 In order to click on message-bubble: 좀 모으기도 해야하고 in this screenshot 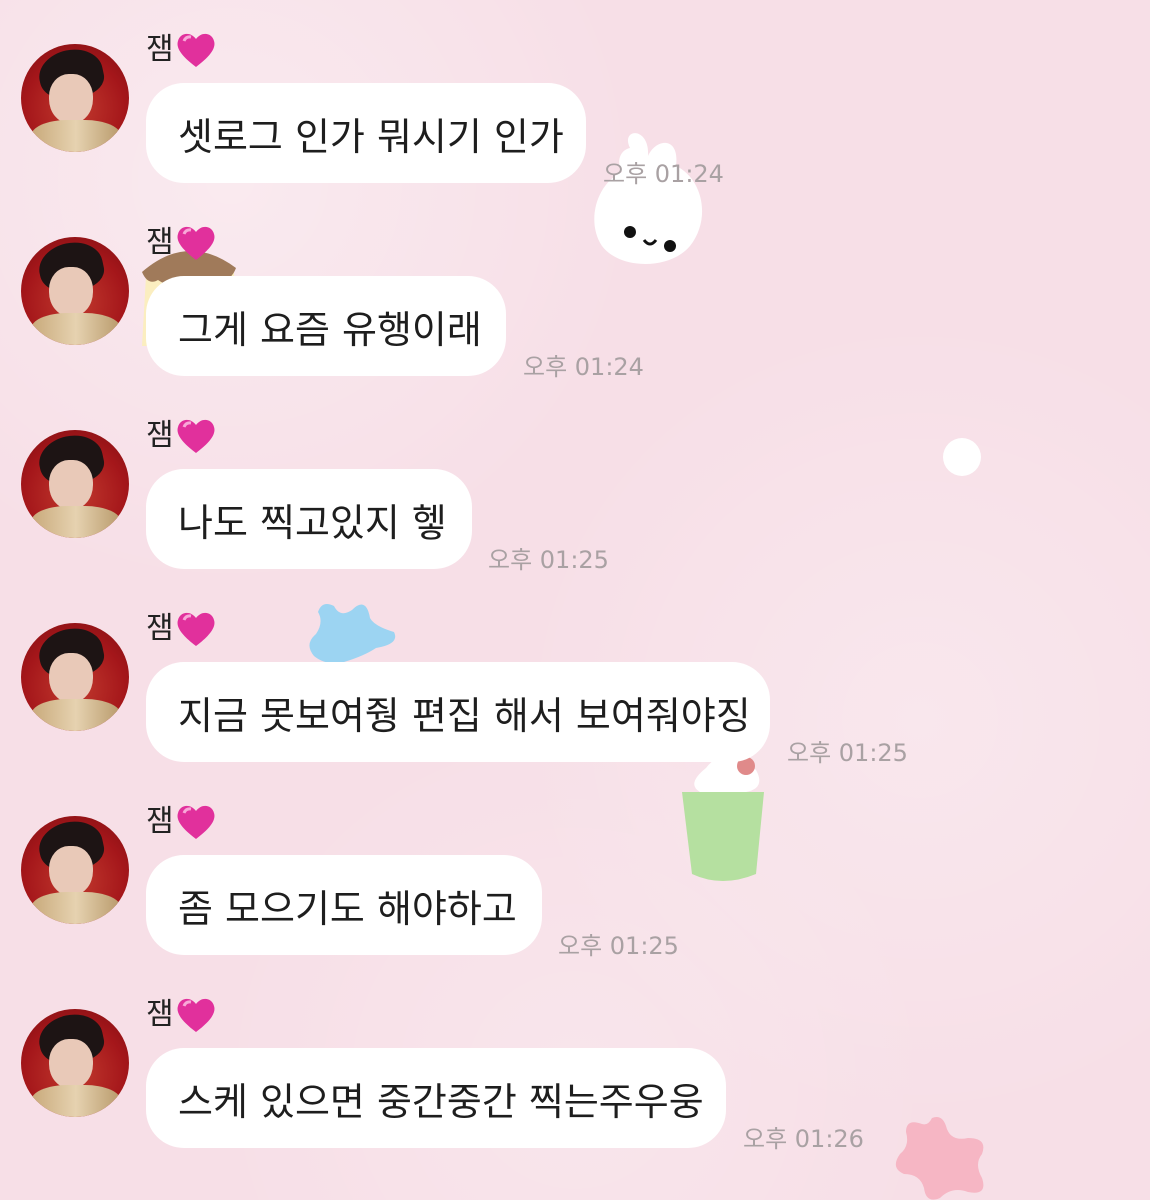, I will do `click(344, 905)`.